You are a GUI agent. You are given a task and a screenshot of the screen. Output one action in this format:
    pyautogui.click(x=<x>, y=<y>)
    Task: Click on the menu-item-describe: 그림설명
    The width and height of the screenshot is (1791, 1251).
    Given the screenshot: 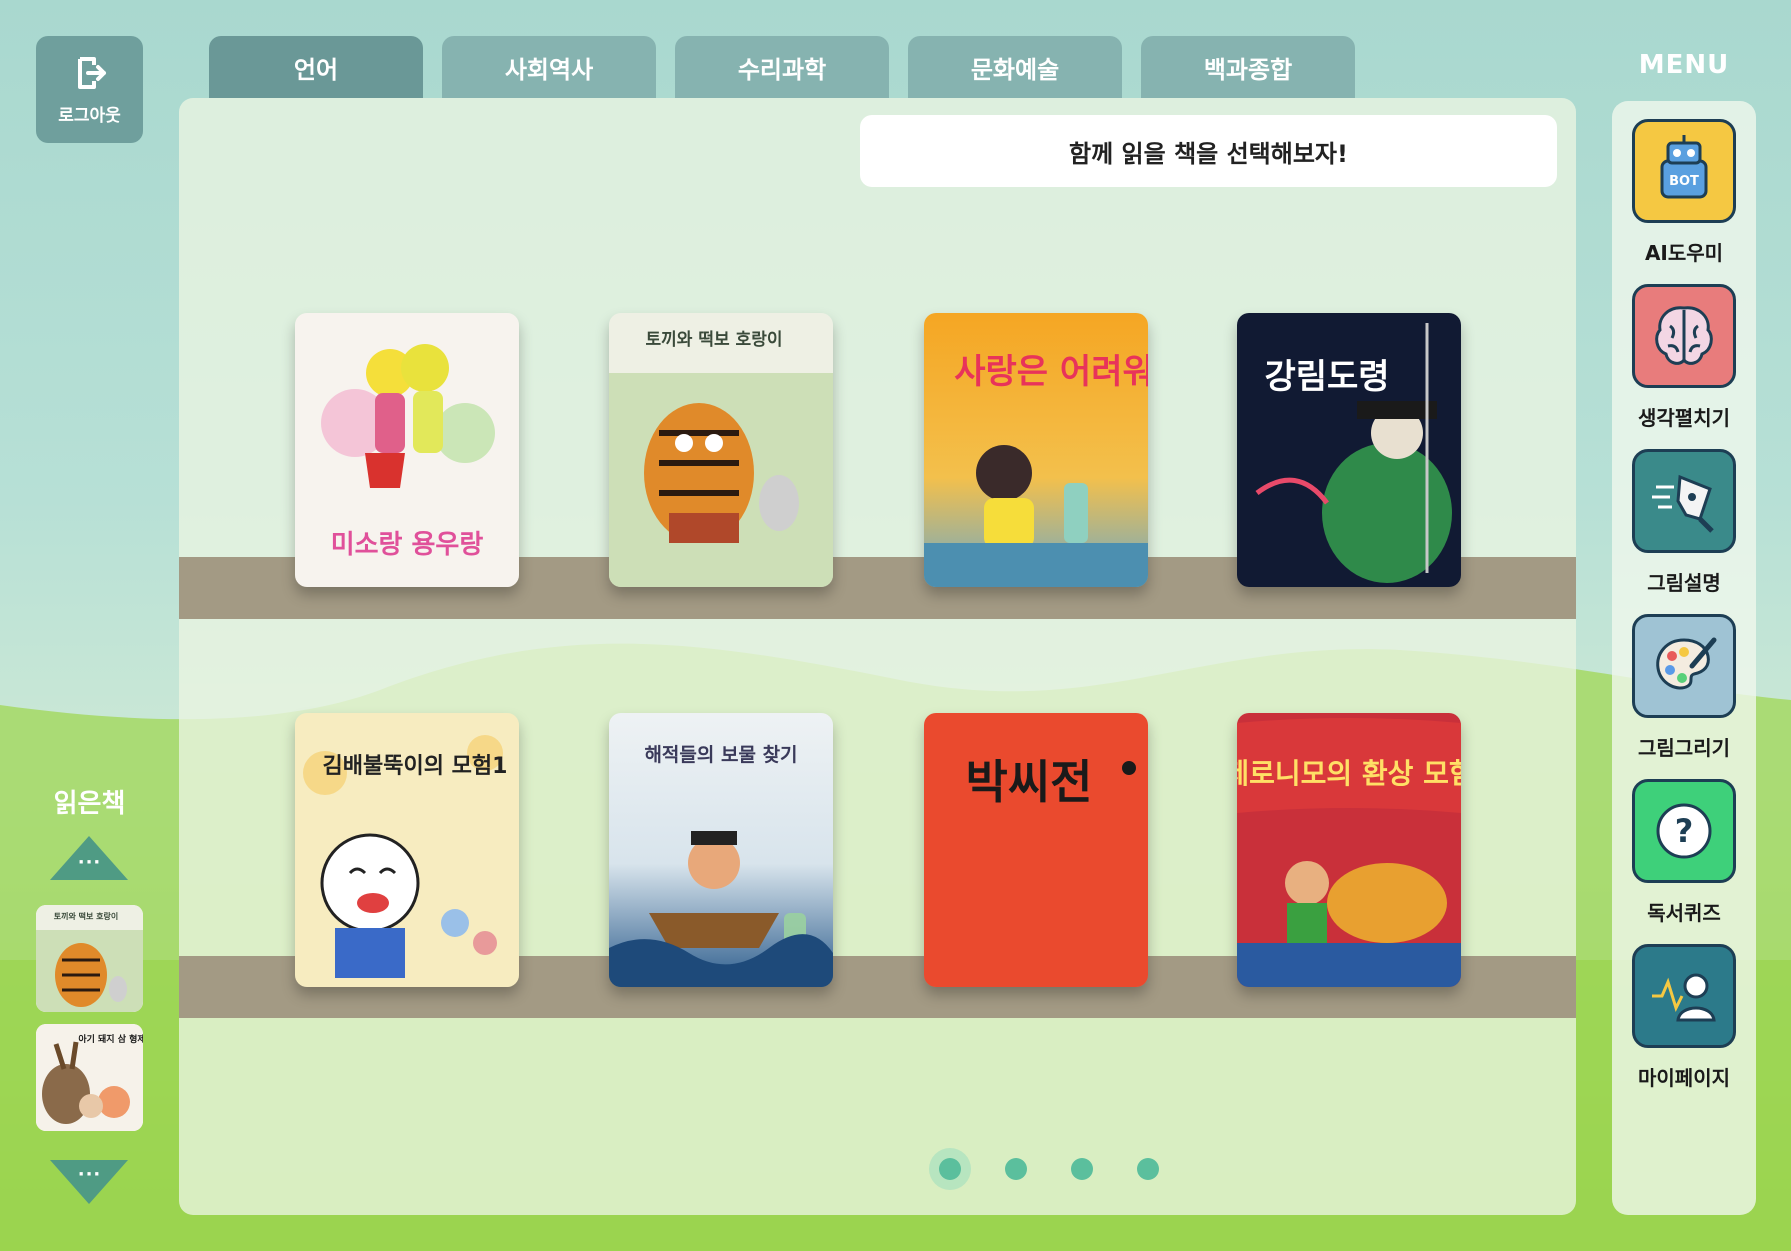 What is the action you would take?
    pyautogui.click(x=1684, y=522)
    